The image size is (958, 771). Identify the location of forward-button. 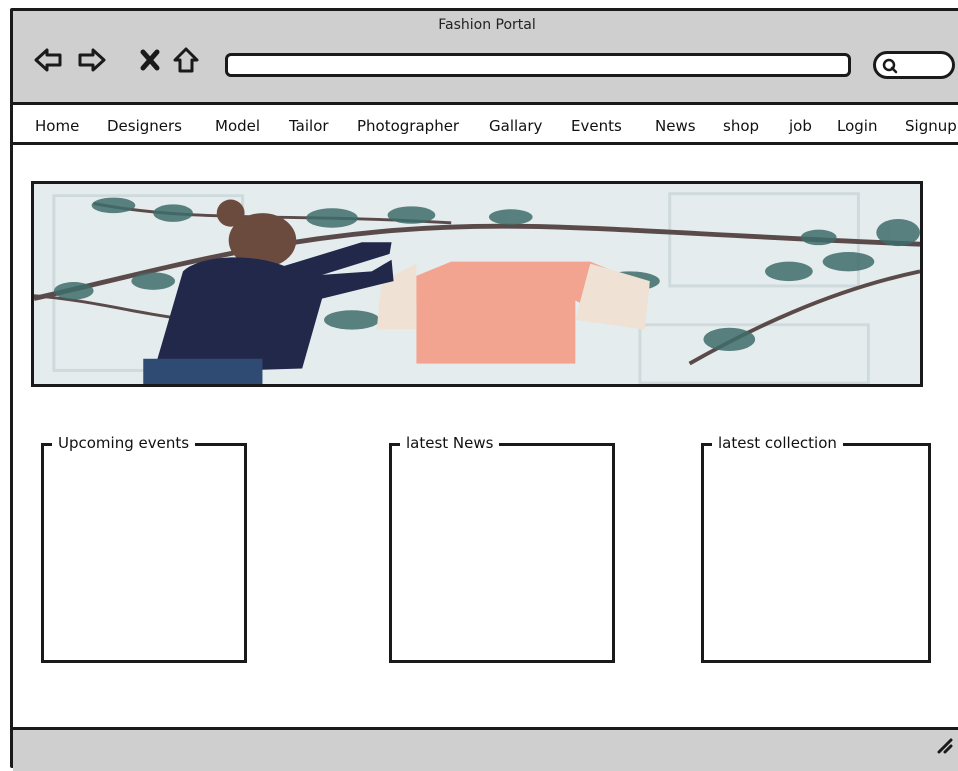
(92, 60).